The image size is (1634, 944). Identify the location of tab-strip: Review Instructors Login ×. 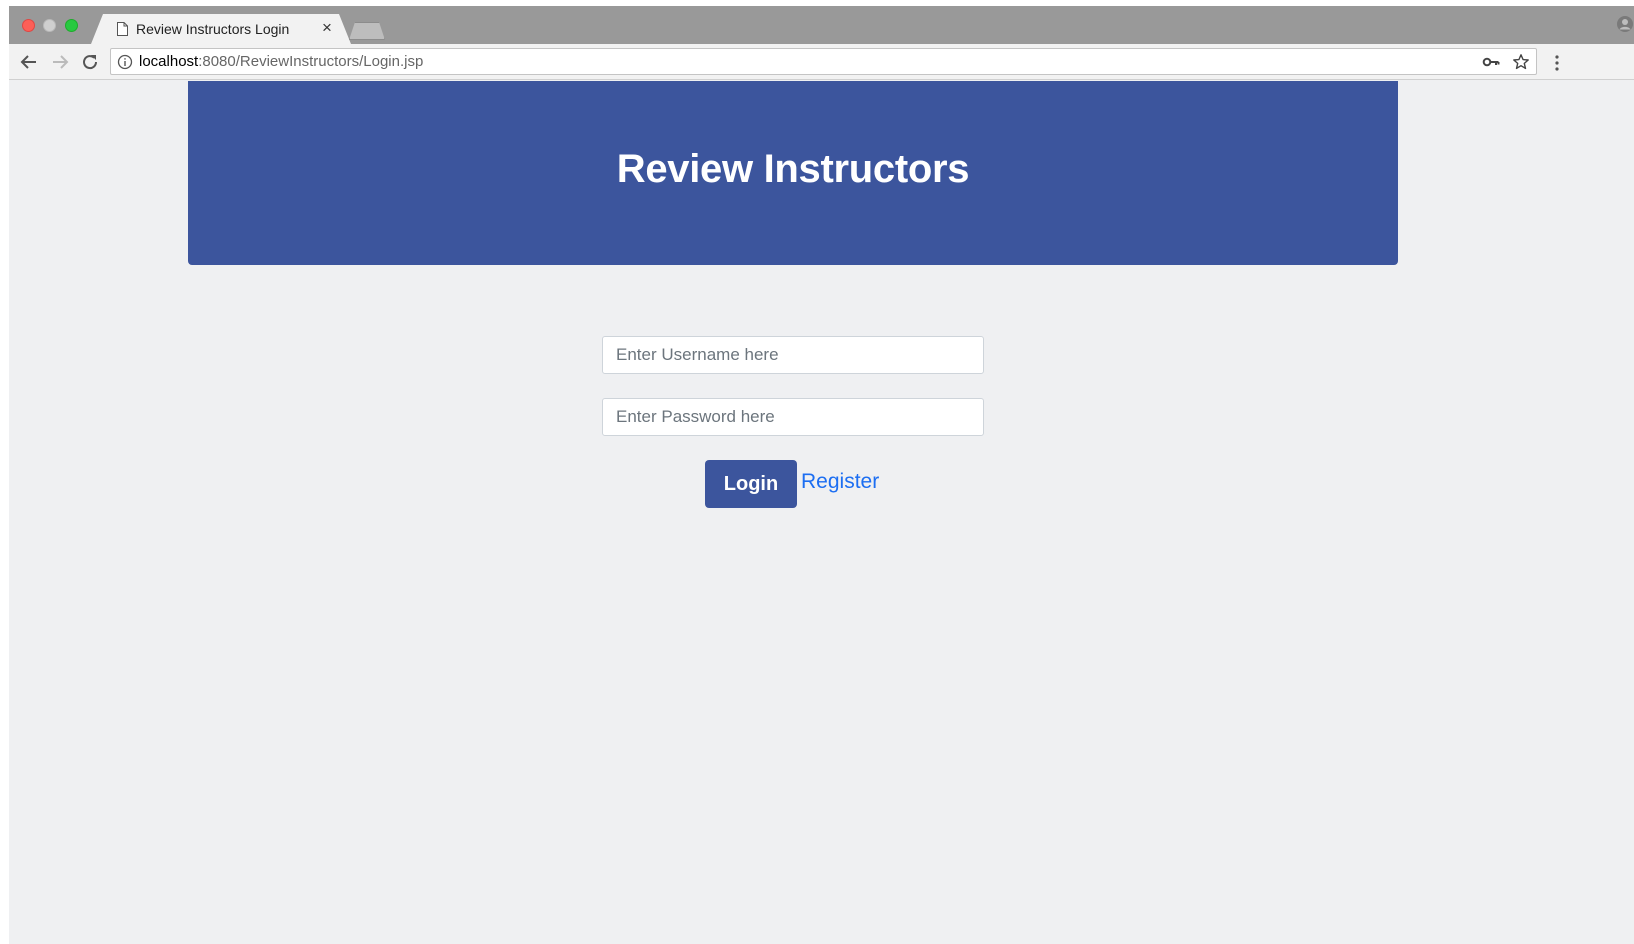
(821, 25).